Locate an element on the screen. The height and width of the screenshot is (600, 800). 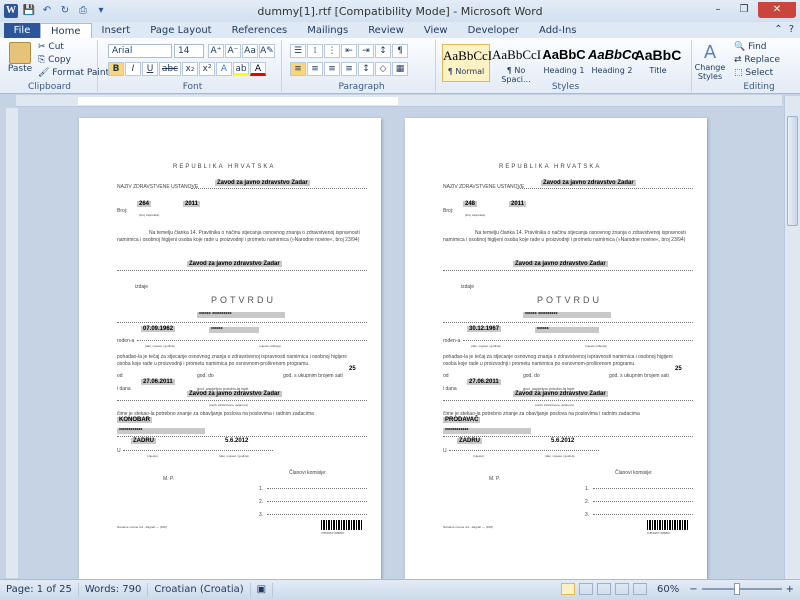
zoom-slider-knob is located at coordinates (736, 589).